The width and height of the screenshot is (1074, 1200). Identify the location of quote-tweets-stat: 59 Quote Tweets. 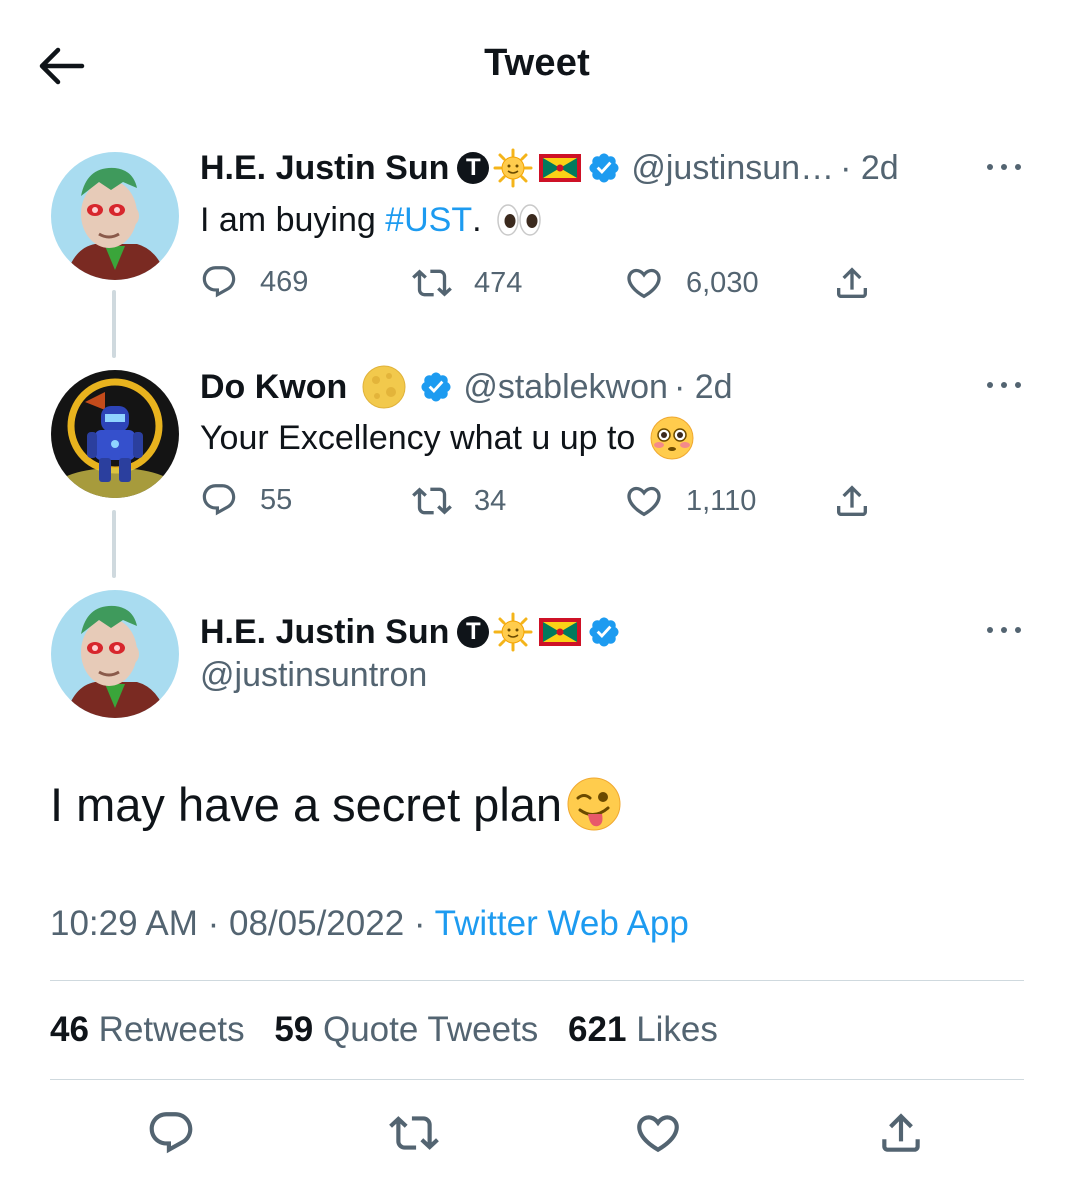
(406, 1029).